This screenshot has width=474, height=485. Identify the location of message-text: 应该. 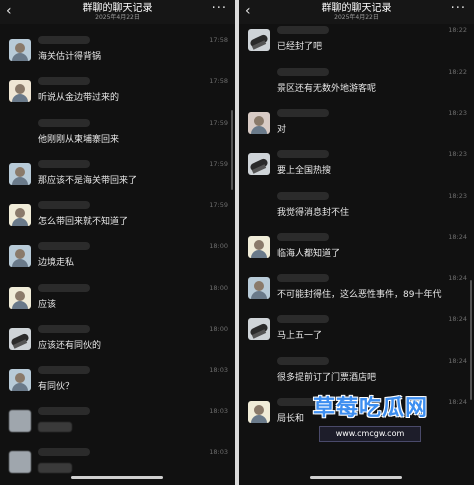
(47, 305).